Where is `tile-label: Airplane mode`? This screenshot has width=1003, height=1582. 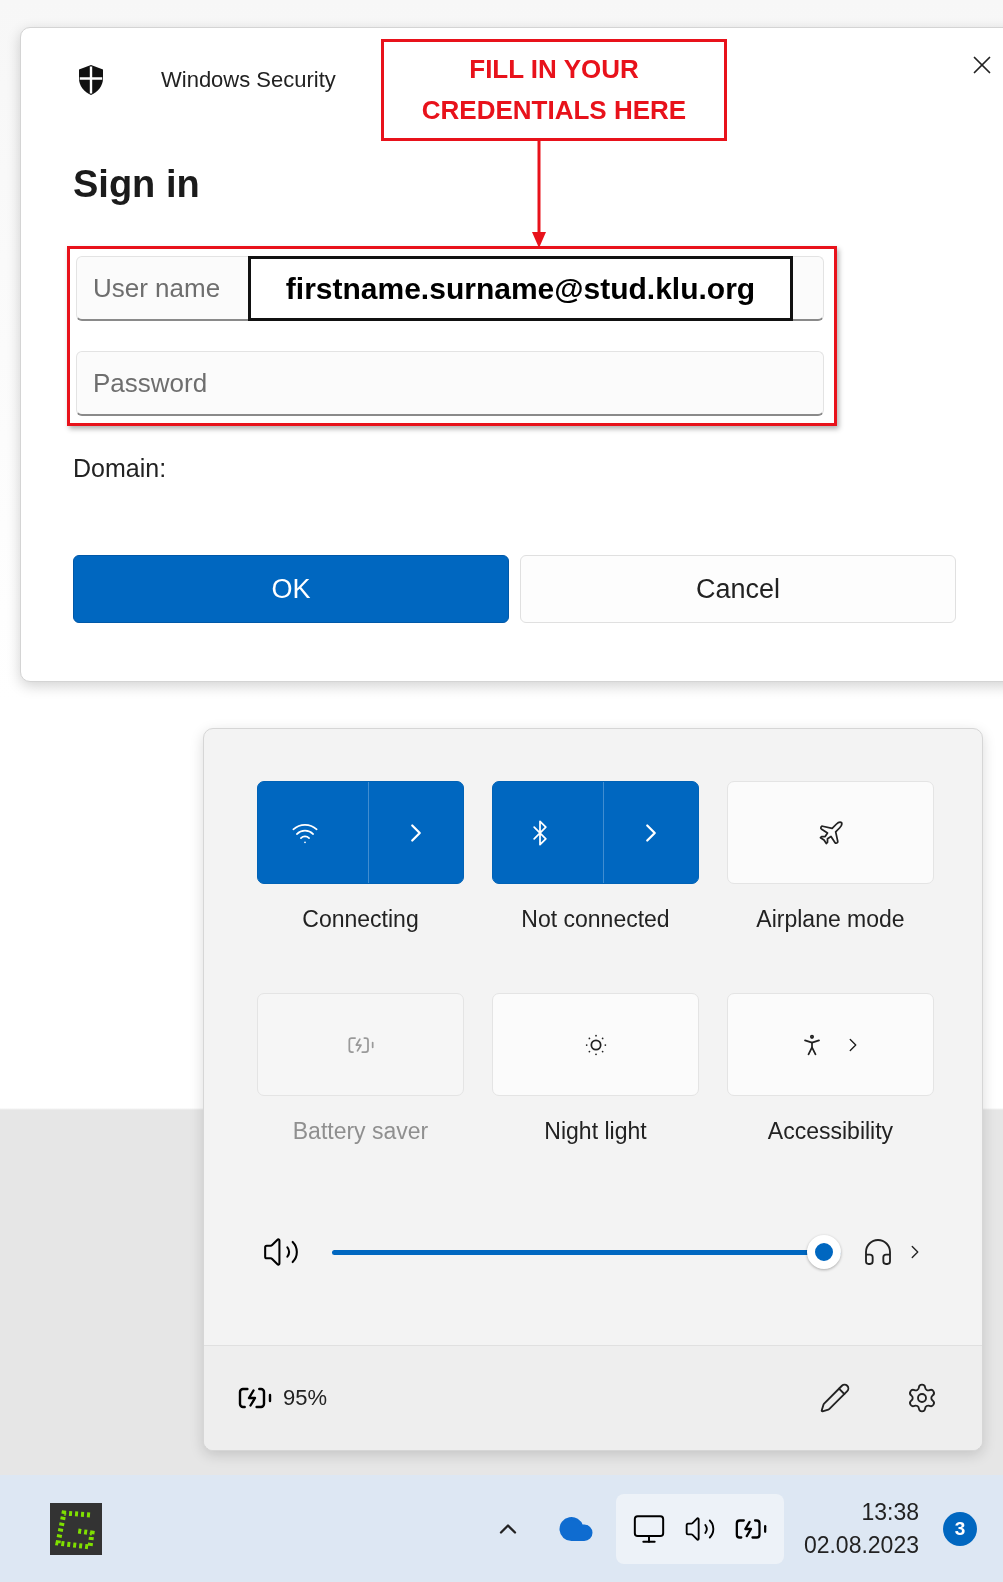 tile-label: Airplane mode is located at coordinates (830, 919).